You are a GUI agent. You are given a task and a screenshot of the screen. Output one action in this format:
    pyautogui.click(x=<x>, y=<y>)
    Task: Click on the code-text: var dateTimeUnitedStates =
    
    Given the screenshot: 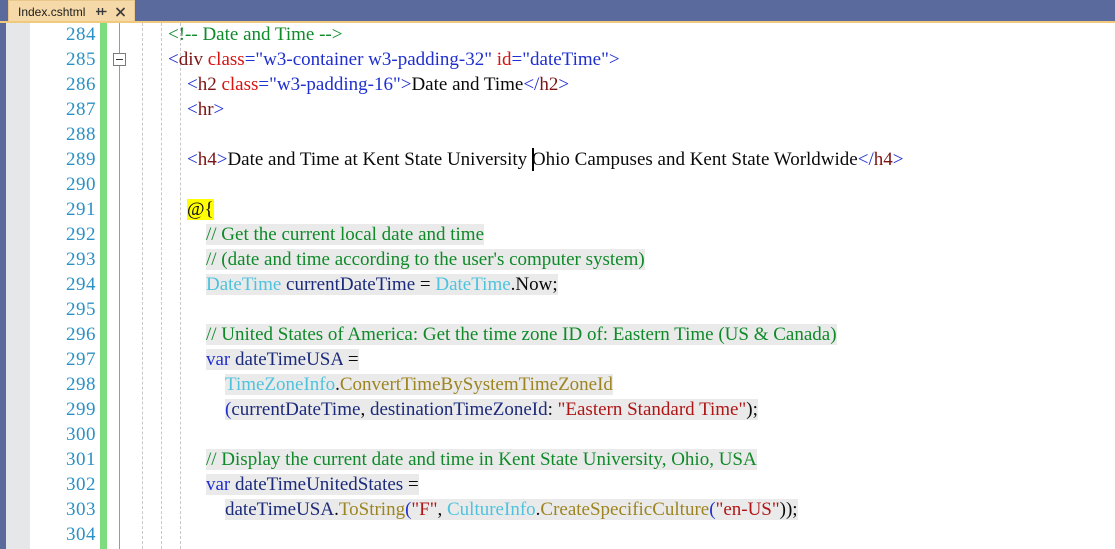 What is the action you would take?
    pyautogui.click(x=312, y=484)
    